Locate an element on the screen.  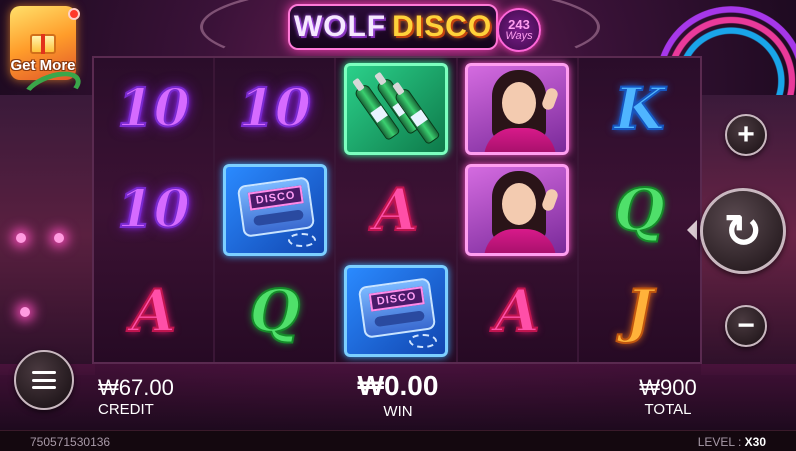
plus-icon: + is located at coordinates (746, 134).